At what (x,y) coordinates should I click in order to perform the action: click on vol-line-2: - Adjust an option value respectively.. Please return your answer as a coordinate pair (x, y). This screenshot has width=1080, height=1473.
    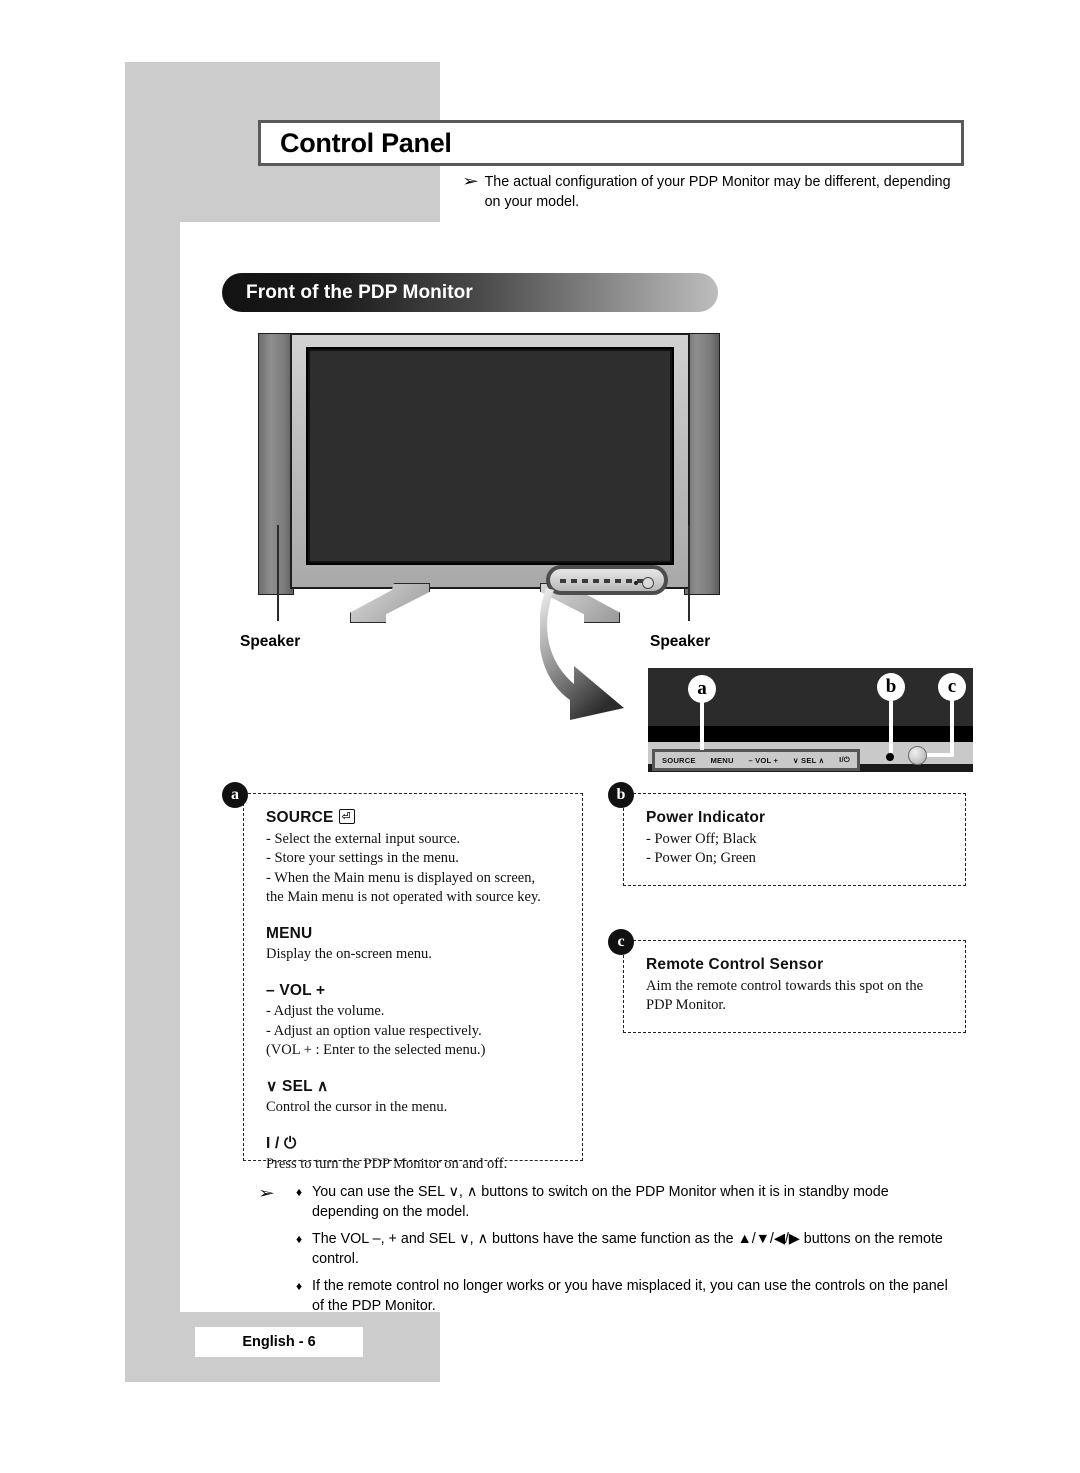
    Looking at the image, I should click on (374, 1030).